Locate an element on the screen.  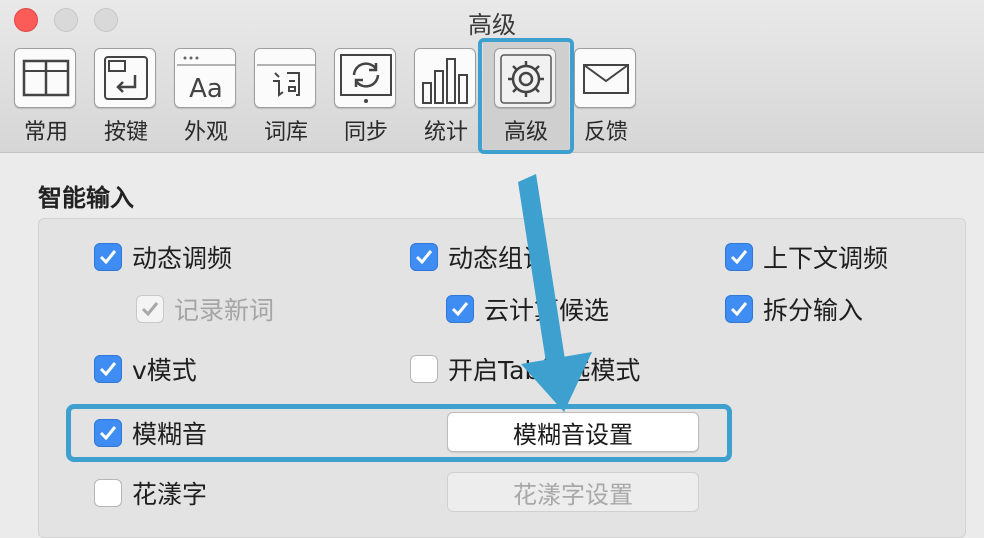
option-label: 开启Tab筛选模式 is located at coordinates (544, 370).